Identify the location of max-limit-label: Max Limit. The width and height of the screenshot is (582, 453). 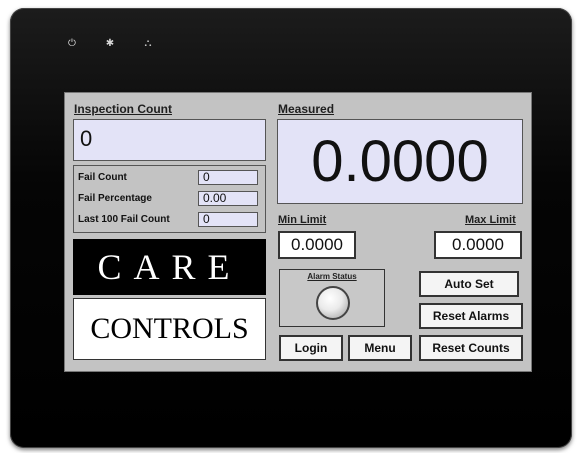
(490, 220).